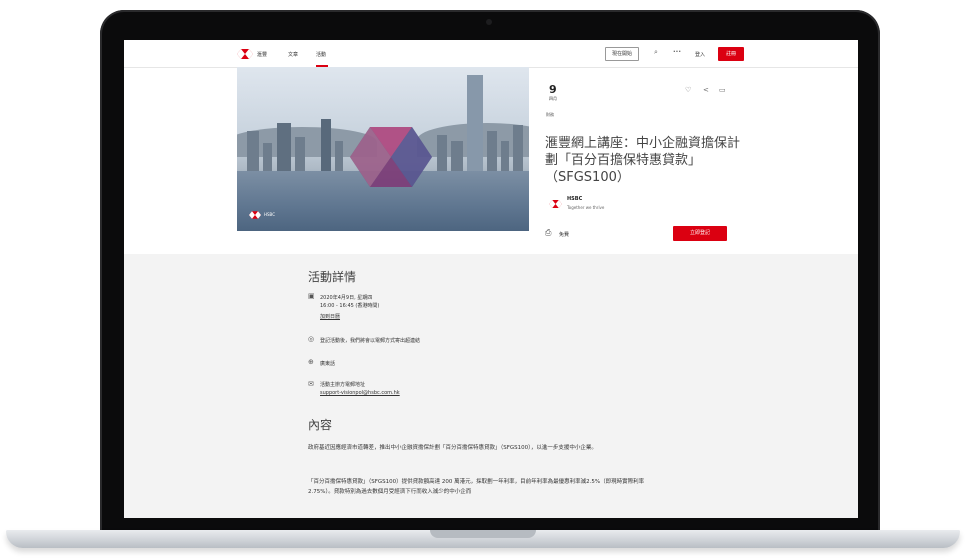 Image resolution: width=966 pixels, height=558 pixels. Describe the element at coordinates (270, 214) in the screenshot. I see `hero-logo-text: HSBC` at that location.